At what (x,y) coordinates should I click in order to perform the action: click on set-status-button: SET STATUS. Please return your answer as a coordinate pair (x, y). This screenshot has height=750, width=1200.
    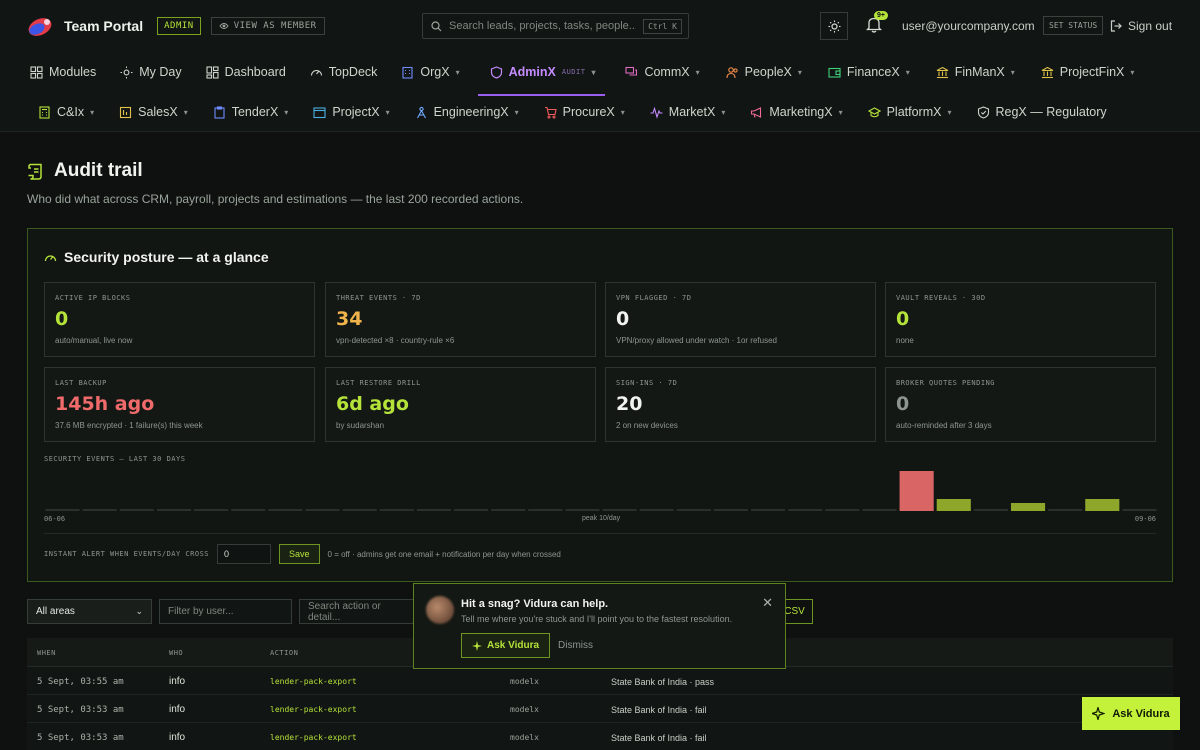
    Looking at the image, I should click on (1073, 25).